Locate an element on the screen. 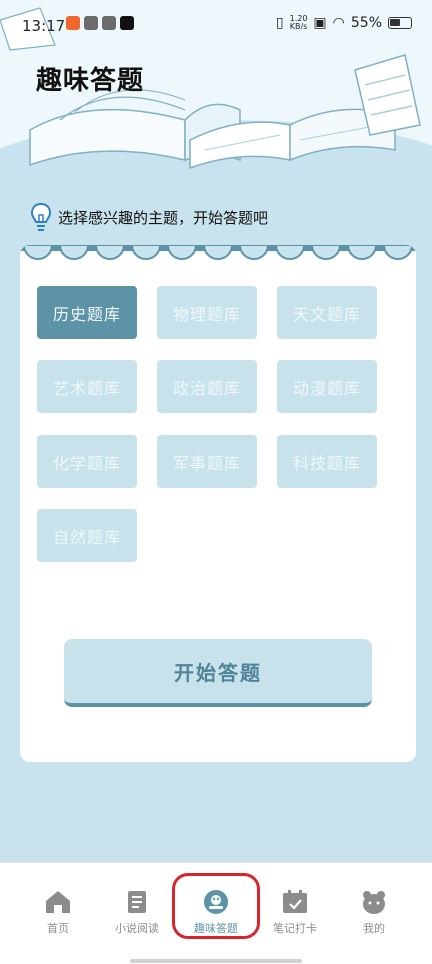  topic-nature-button: 自然题库 is located at coordinates (87, 535).